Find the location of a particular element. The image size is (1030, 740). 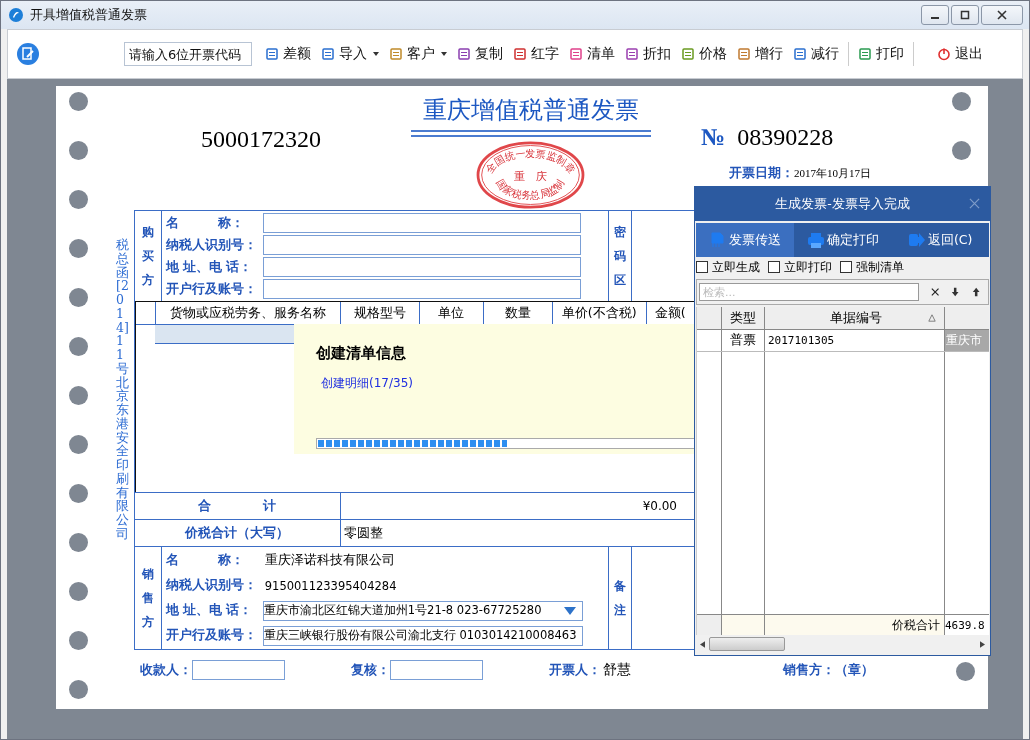

payee-field is located at coordinates (238, 670).